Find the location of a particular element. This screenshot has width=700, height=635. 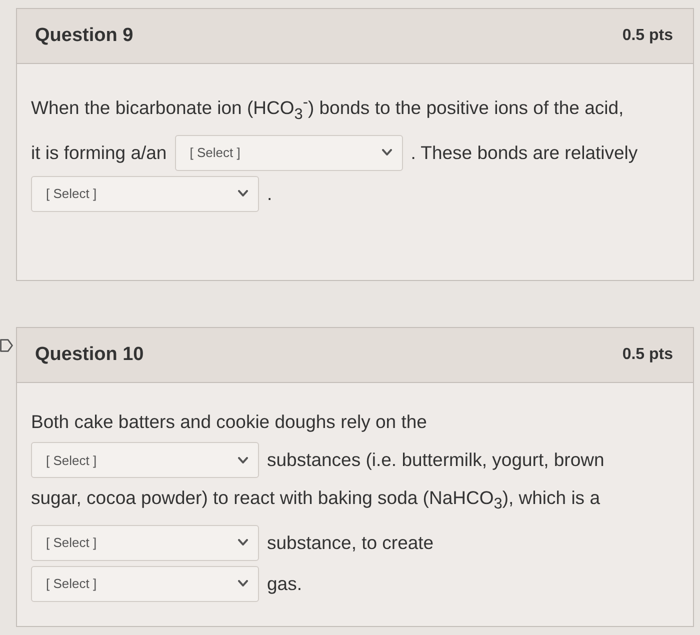

question-text: Both cake batters and cookie doughs rely on the is located at coordinates (229, 422).